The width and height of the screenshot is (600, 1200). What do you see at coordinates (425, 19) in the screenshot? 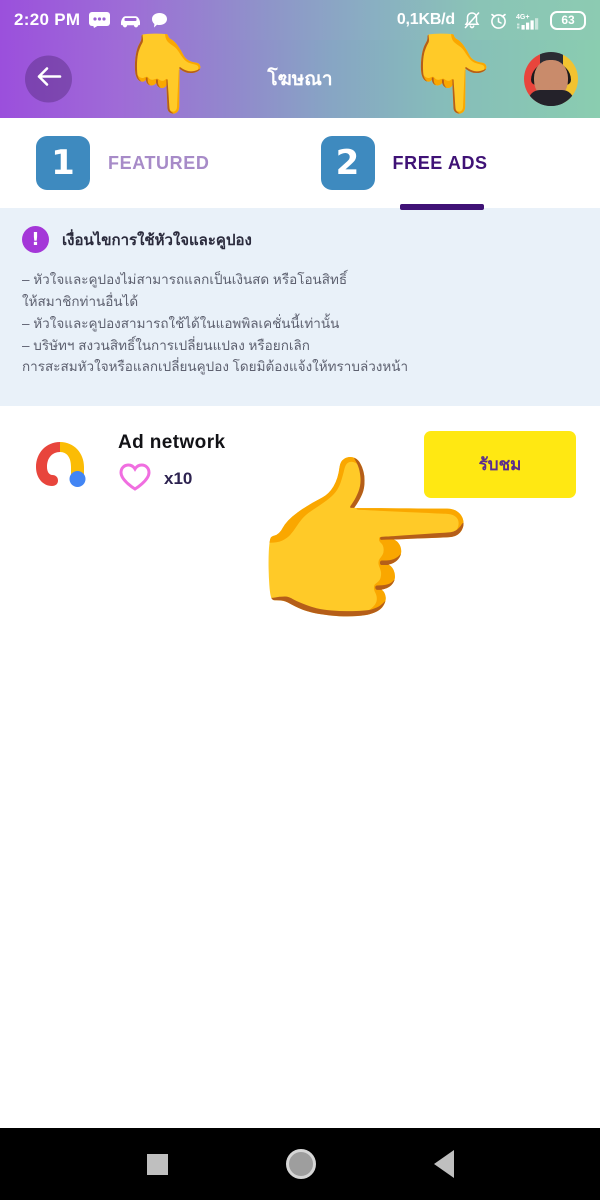
I see `network-speed: 0,1KB/d` at bounding box center [425, 19].